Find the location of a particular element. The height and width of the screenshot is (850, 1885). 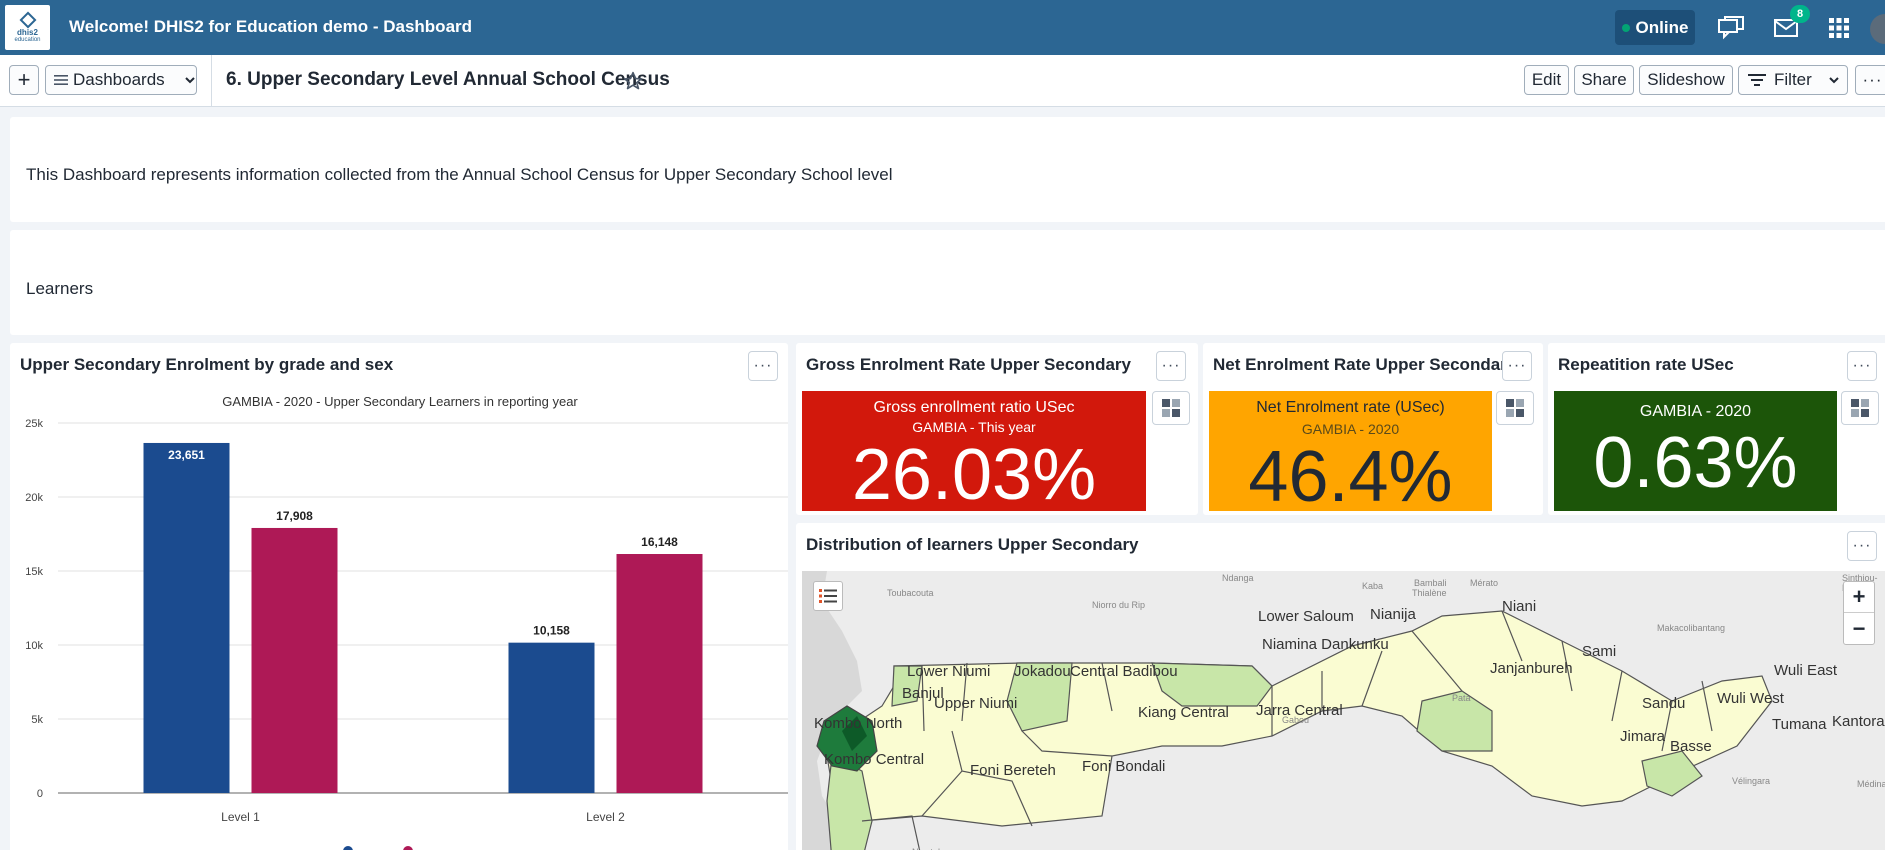

y-tick-label: 25k is located at coordinates (34, 424).